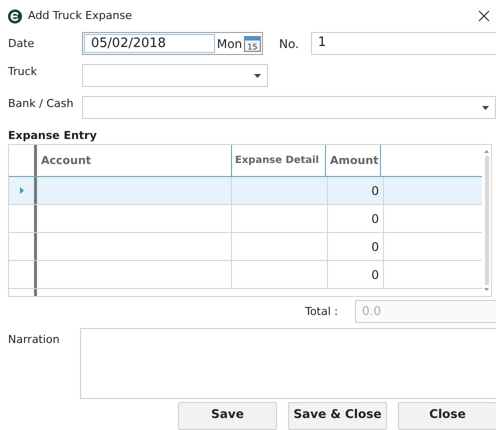 This screenshot has width=496, height=430. I want to click on weekday-label: Mon, so click(229, 43).